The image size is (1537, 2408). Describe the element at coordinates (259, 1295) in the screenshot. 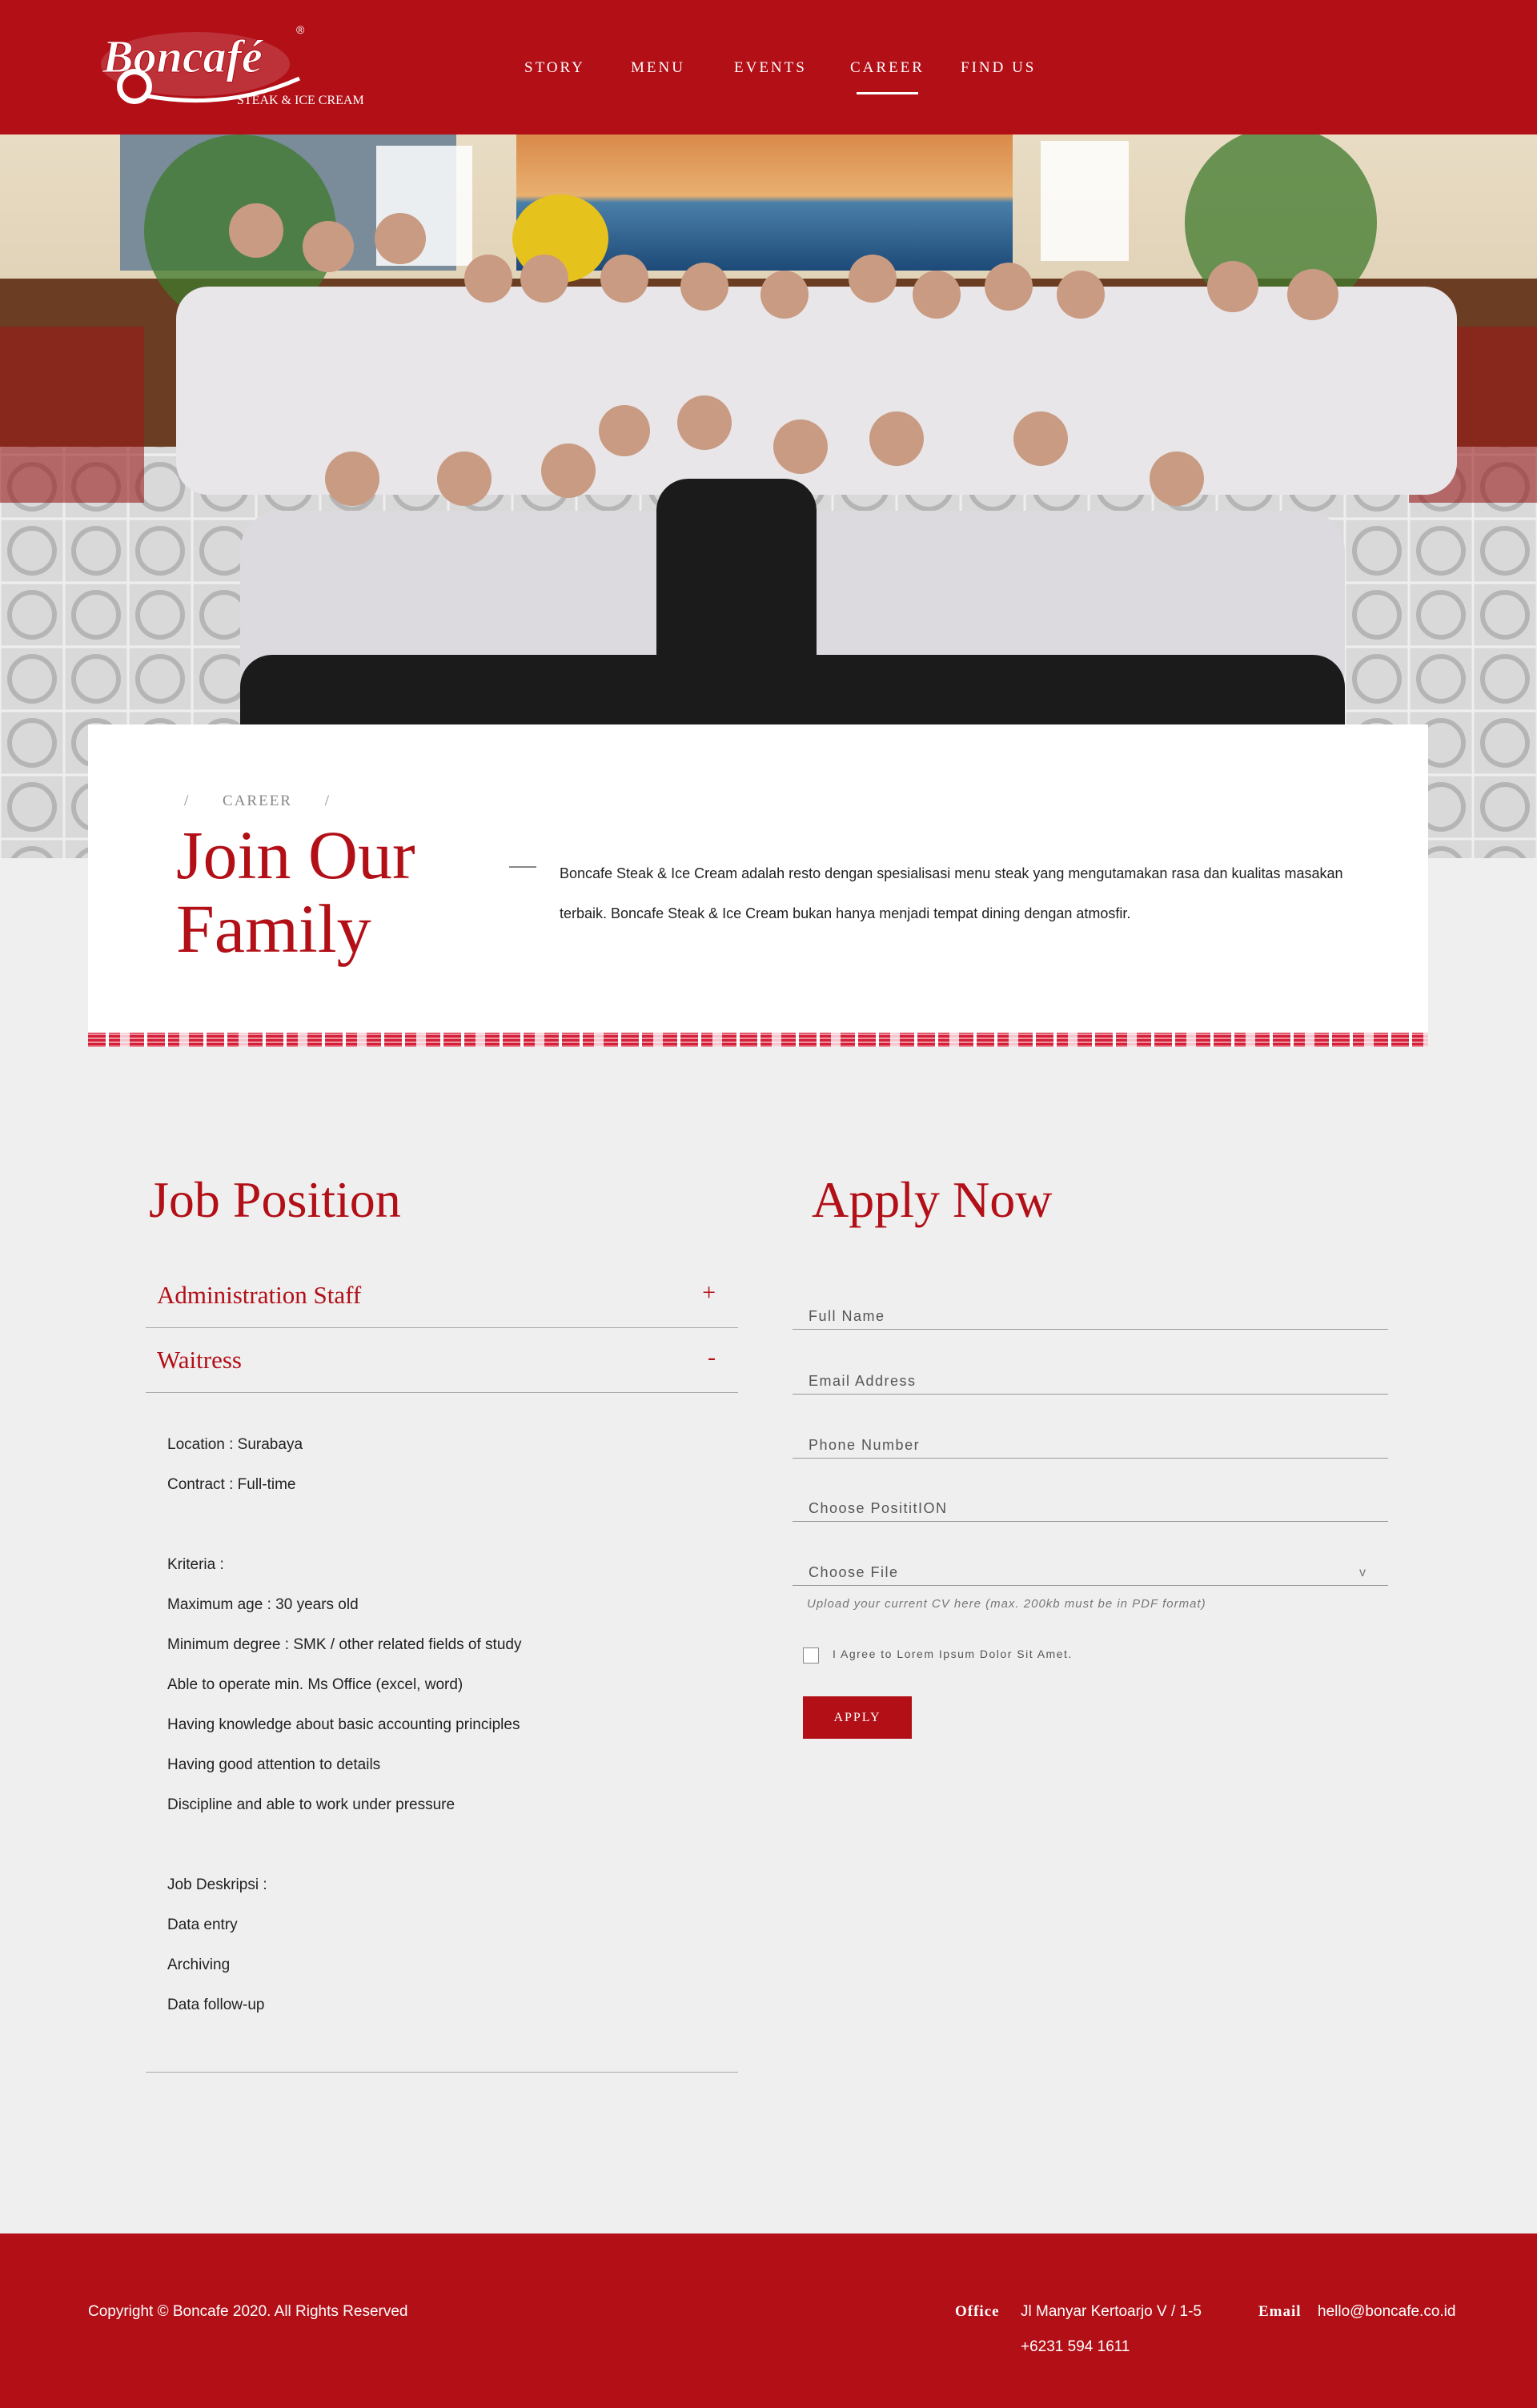

I see `accordion-label: Administration Staff` at that location.